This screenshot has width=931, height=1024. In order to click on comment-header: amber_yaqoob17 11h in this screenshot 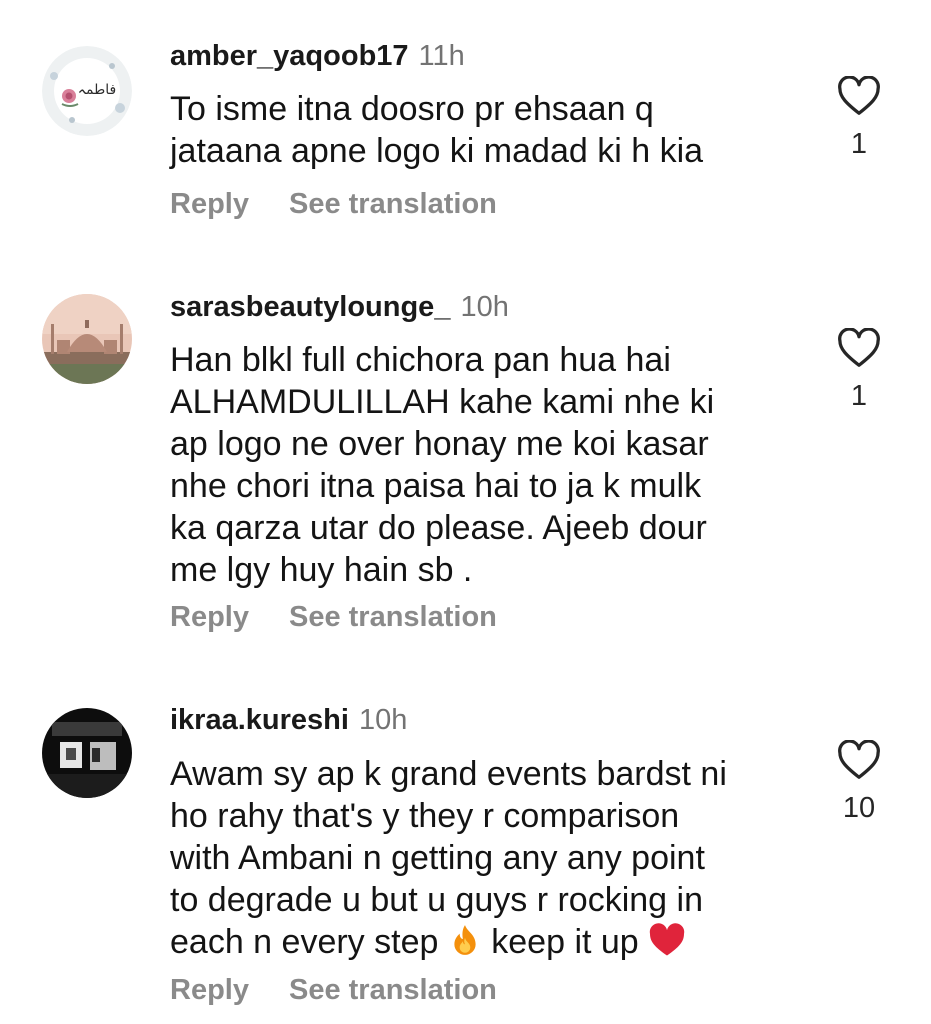, I will do `click(317, 56)`.